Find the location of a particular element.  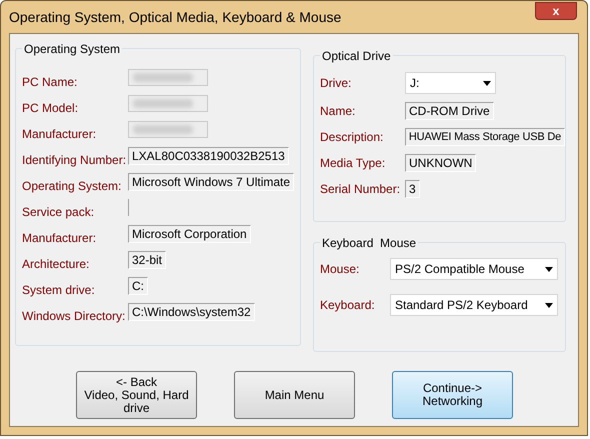

field-label: PC Model: is located at coordinates (50, 108).